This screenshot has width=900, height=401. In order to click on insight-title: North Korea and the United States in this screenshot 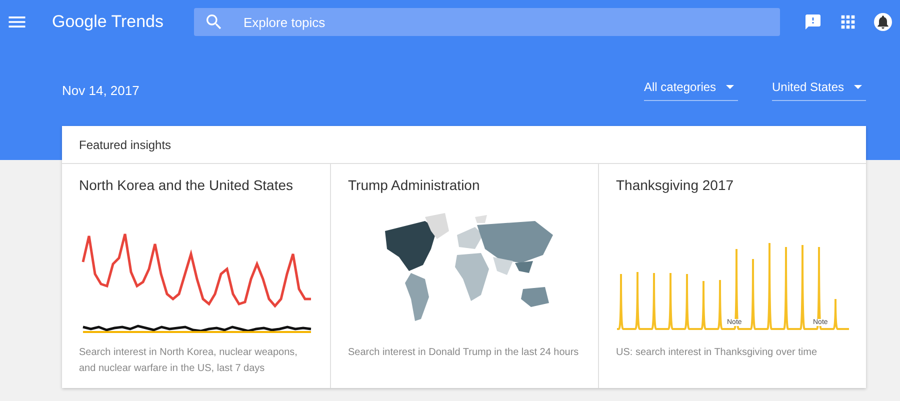, I will do `click(196, 185)`.